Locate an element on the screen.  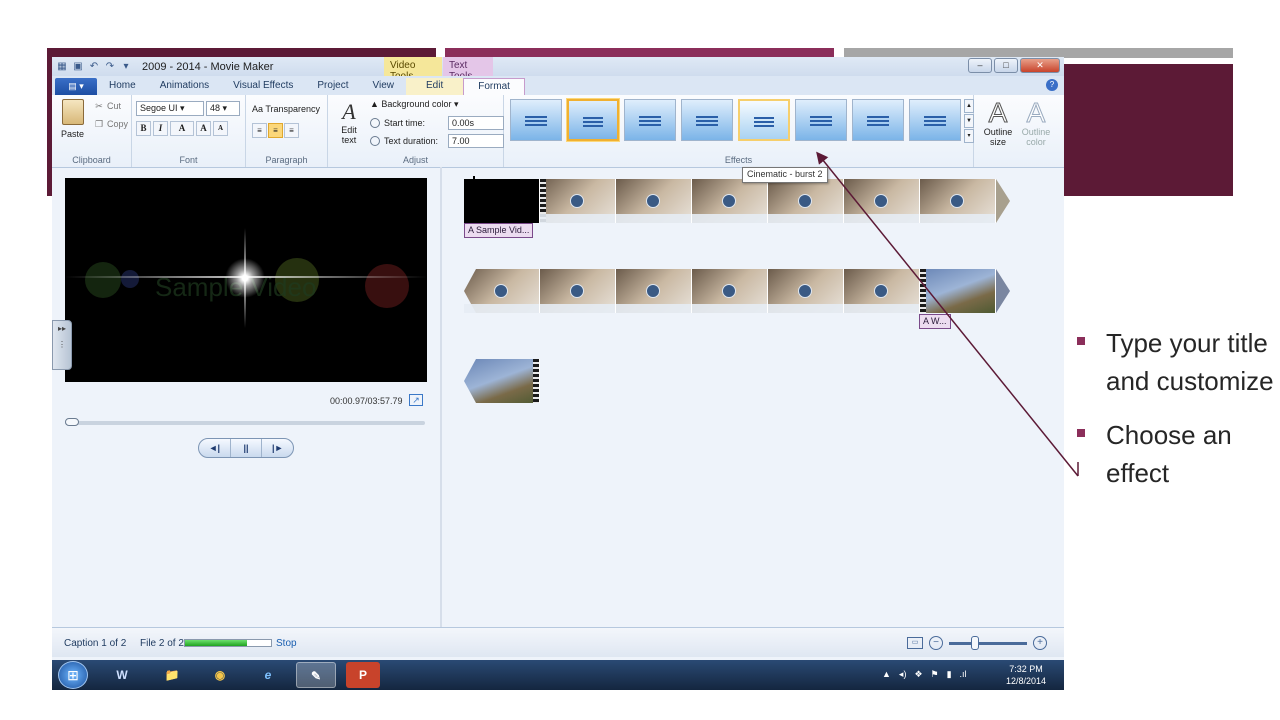
powerpoint-taskbar-button: P is located at coordinates (363, 675).